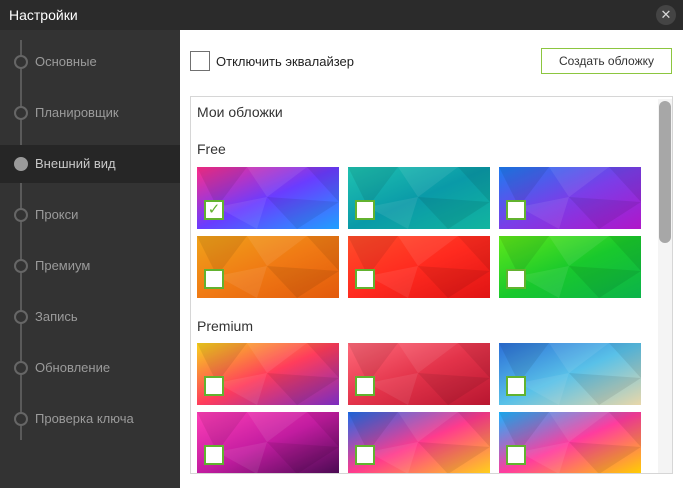 This screenshot has height=488, width=683. Describe the element at coordinates (200, 61) in the screenshot. I see `disable-equalizer-checkbox` at that location.